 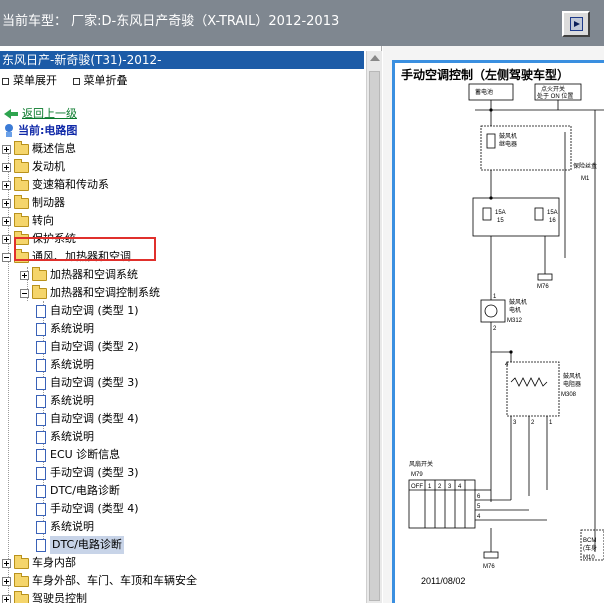 What do you see at coordinates (79, 275) in the screenshot?
I see `tree-folder-item: 加热器和空调系统` at bounding box center [79, 275].